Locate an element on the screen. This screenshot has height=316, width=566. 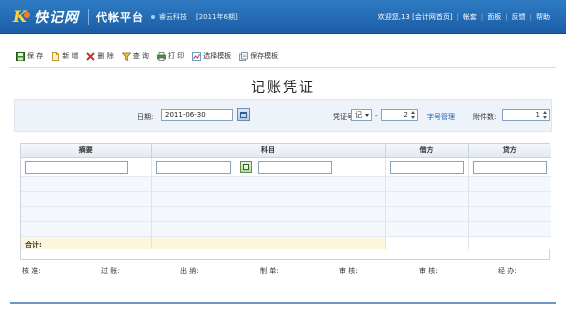
product-name: 代帐平台 is located at coordinates (120, 17).